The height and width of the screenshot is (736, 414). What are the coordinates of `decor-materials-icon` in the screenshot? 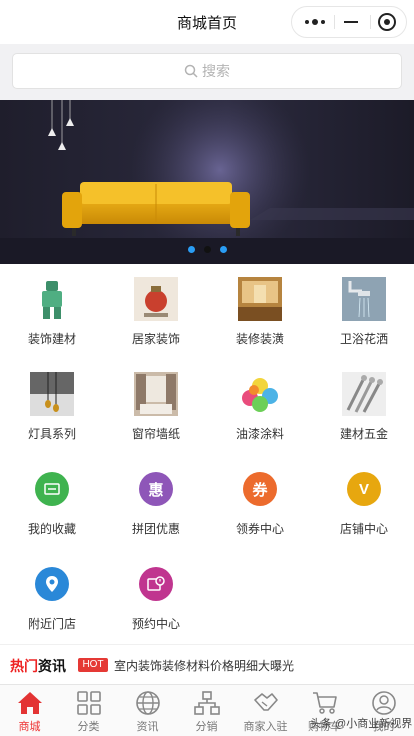 It's located at (52, 300).